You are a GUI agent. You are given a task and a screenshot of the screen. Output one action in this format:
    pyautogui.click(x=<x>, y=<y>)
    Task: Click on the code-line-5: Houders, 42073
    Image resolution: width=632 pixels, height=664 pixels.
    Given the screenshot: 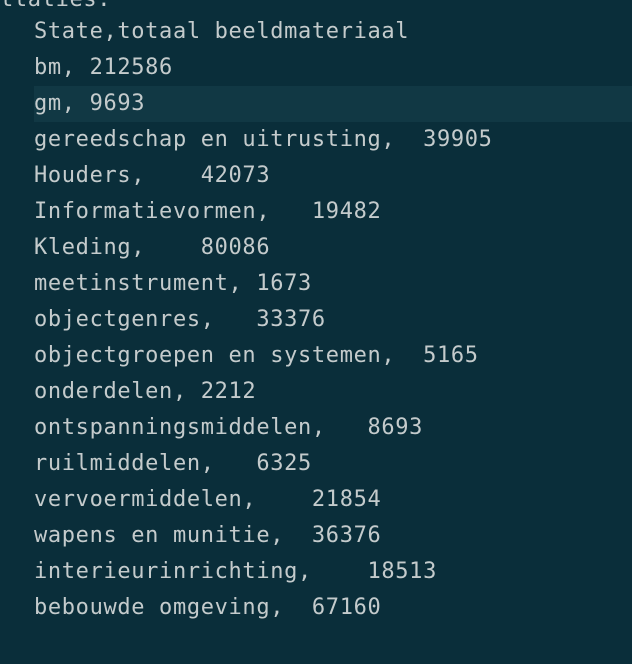 What is the action you would take?
    pyautogui.click(x=333, y=176)
    